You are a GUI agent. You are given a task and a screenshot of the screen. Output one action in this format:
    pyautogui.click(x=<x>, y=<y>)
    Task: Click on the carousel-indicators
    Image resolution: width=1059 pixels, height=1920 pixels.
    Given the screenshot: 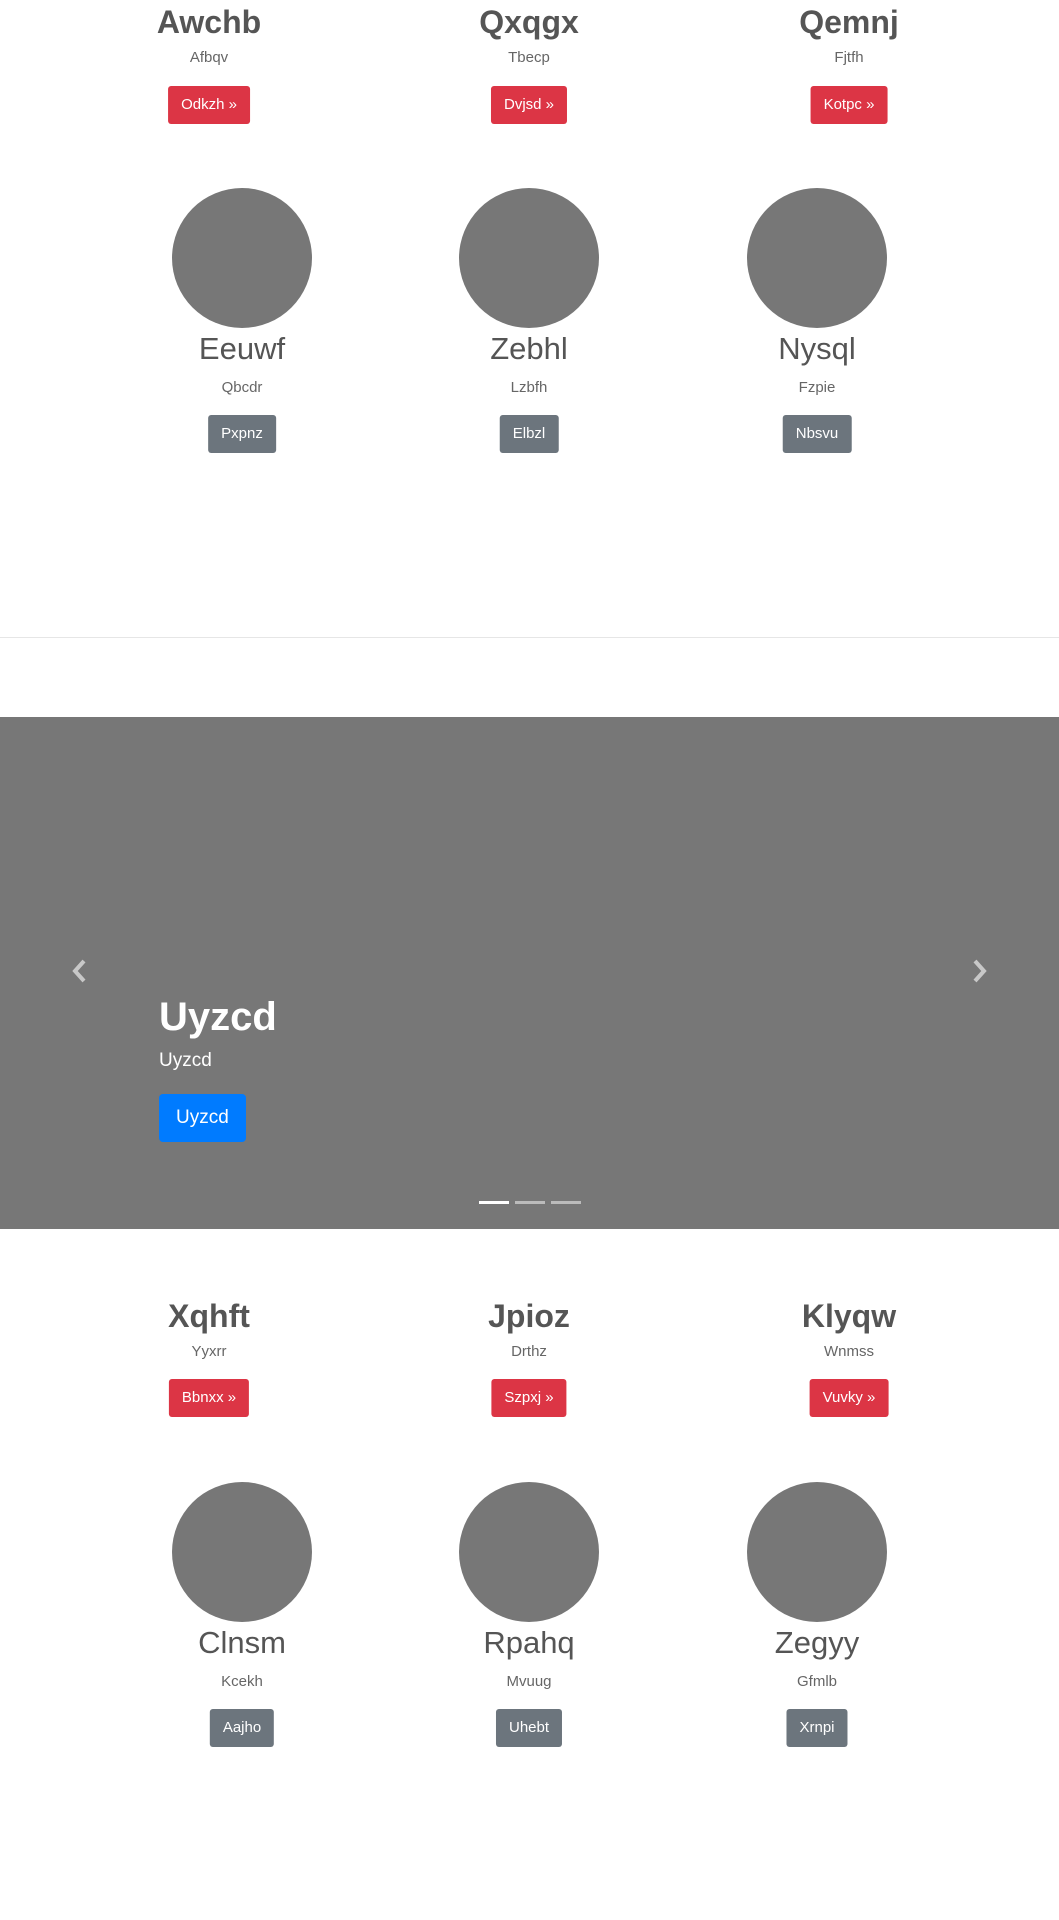 What is the action you would take?
    pyautogui.click(x=530, y=1202)
    